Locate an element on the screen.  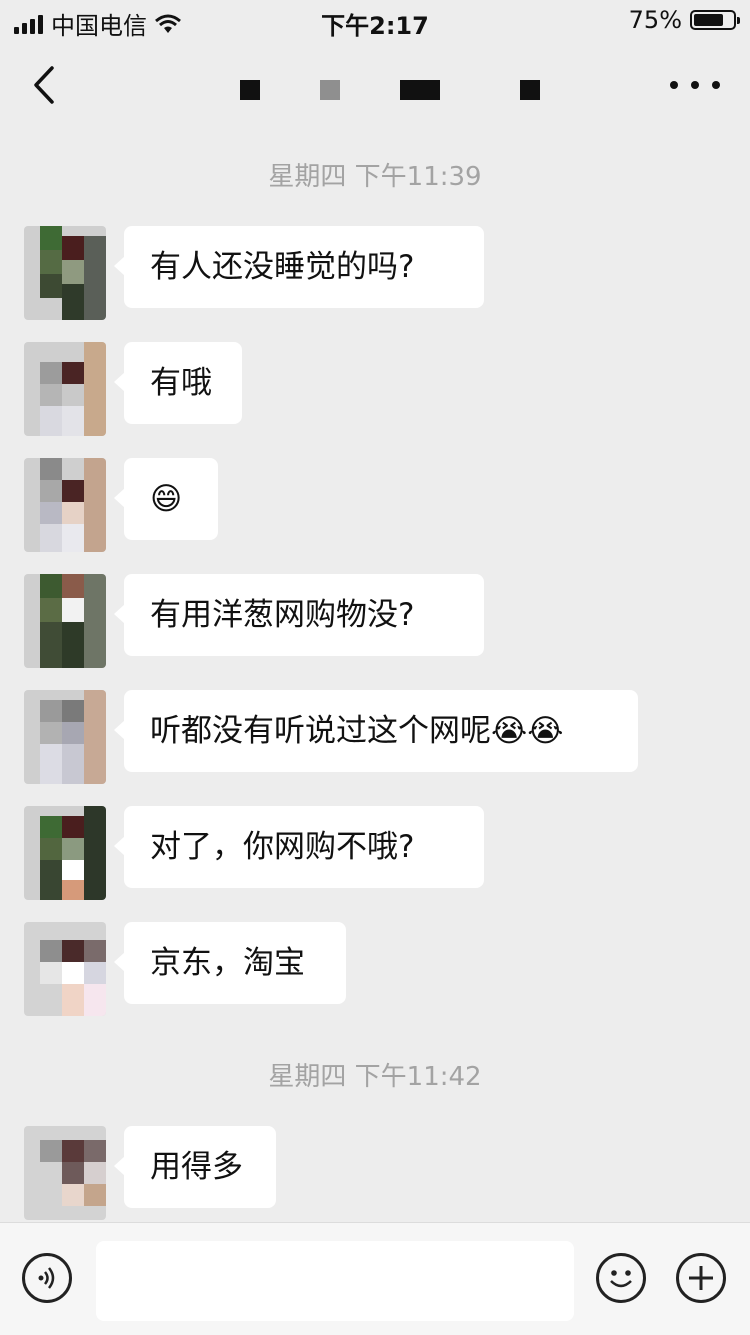
chat-timestamp: 星期四 下午11:42 is located at coordinates (375, 1077).